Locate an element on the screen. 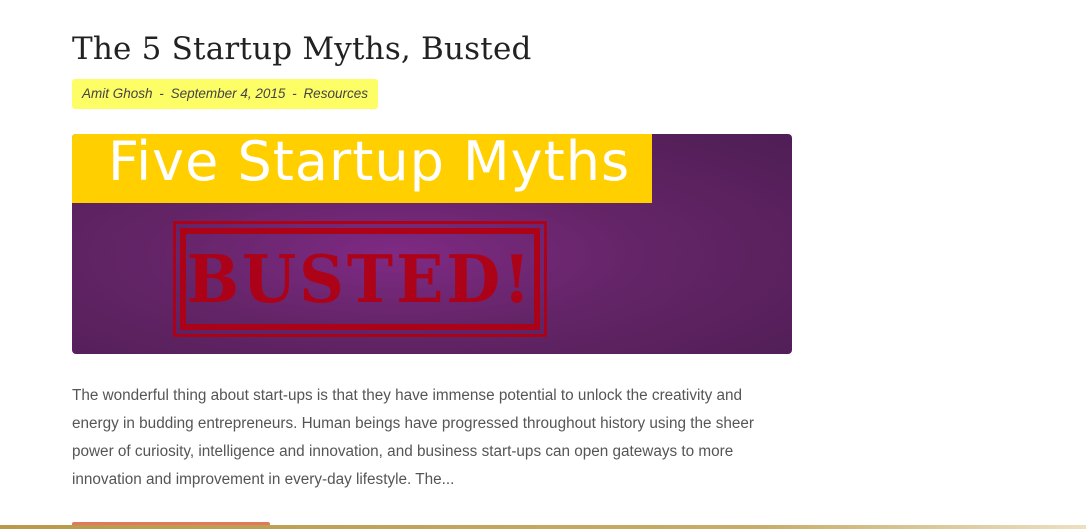 The height and width of the screenshot is (529, 1086). author-link: Amit Ghosh is located at coordinates (117, 93).